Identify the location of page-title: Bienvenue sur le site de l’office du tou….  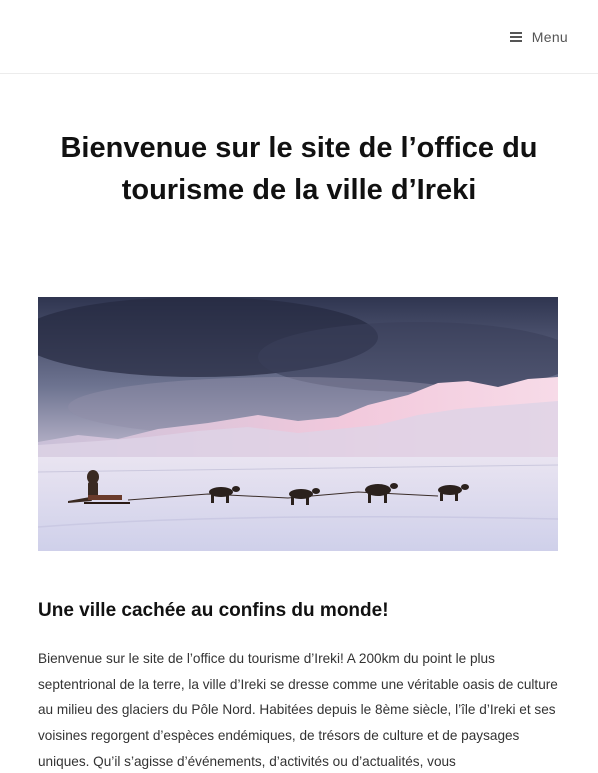
(299, 169).